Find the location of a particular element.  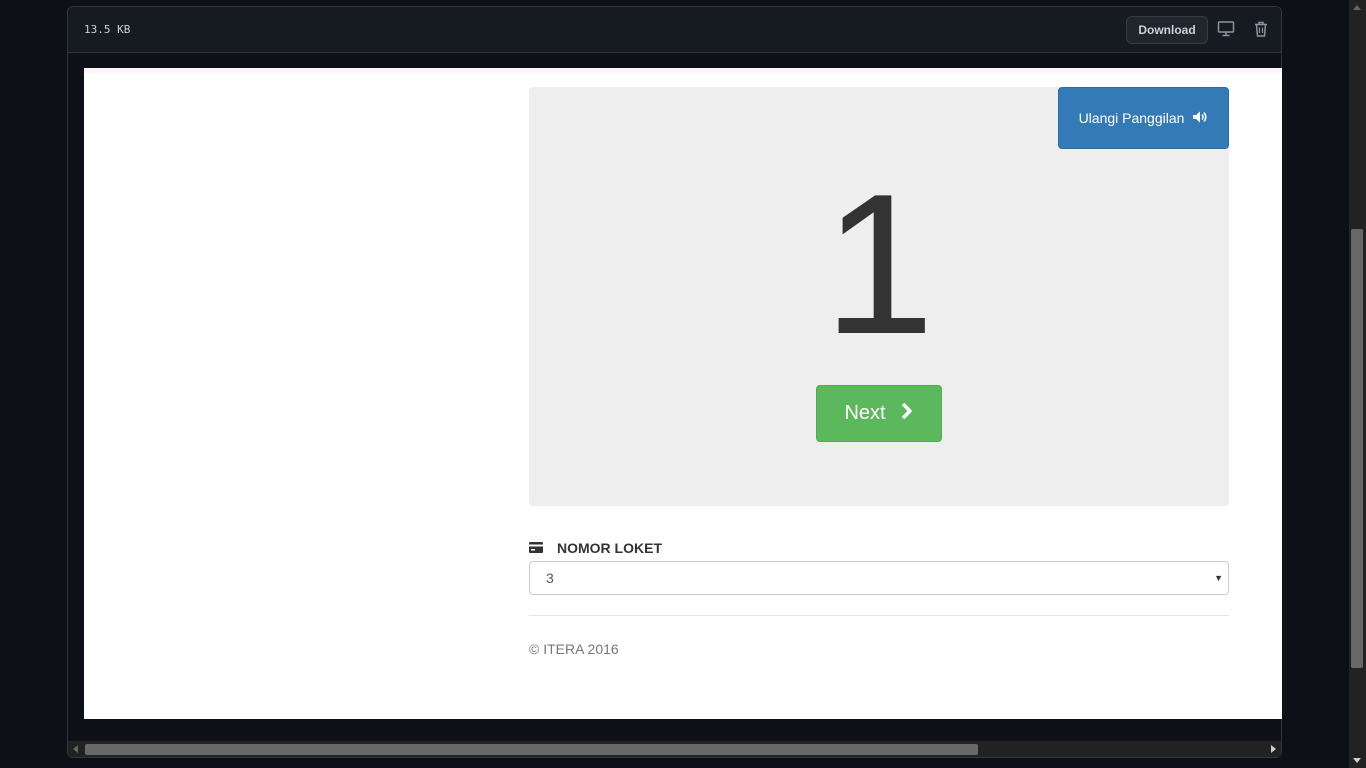

horizontal-scrollbar is located at coordinates (674, 749).